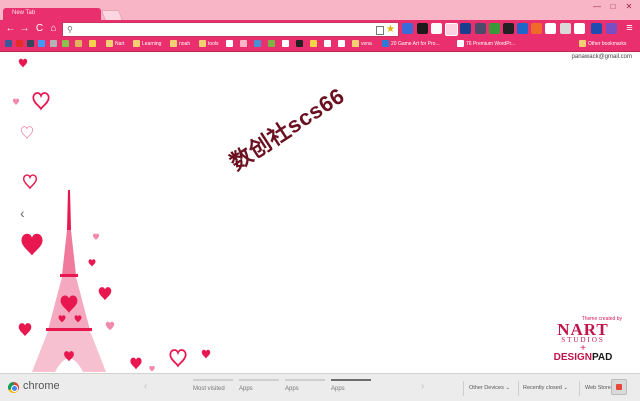 The height and width of the screenshot is (401, 640). What do you see at coordinates (629, 28) in the screenshot?
I see `menu-icon: ≡` at bounding box center [629, 28].